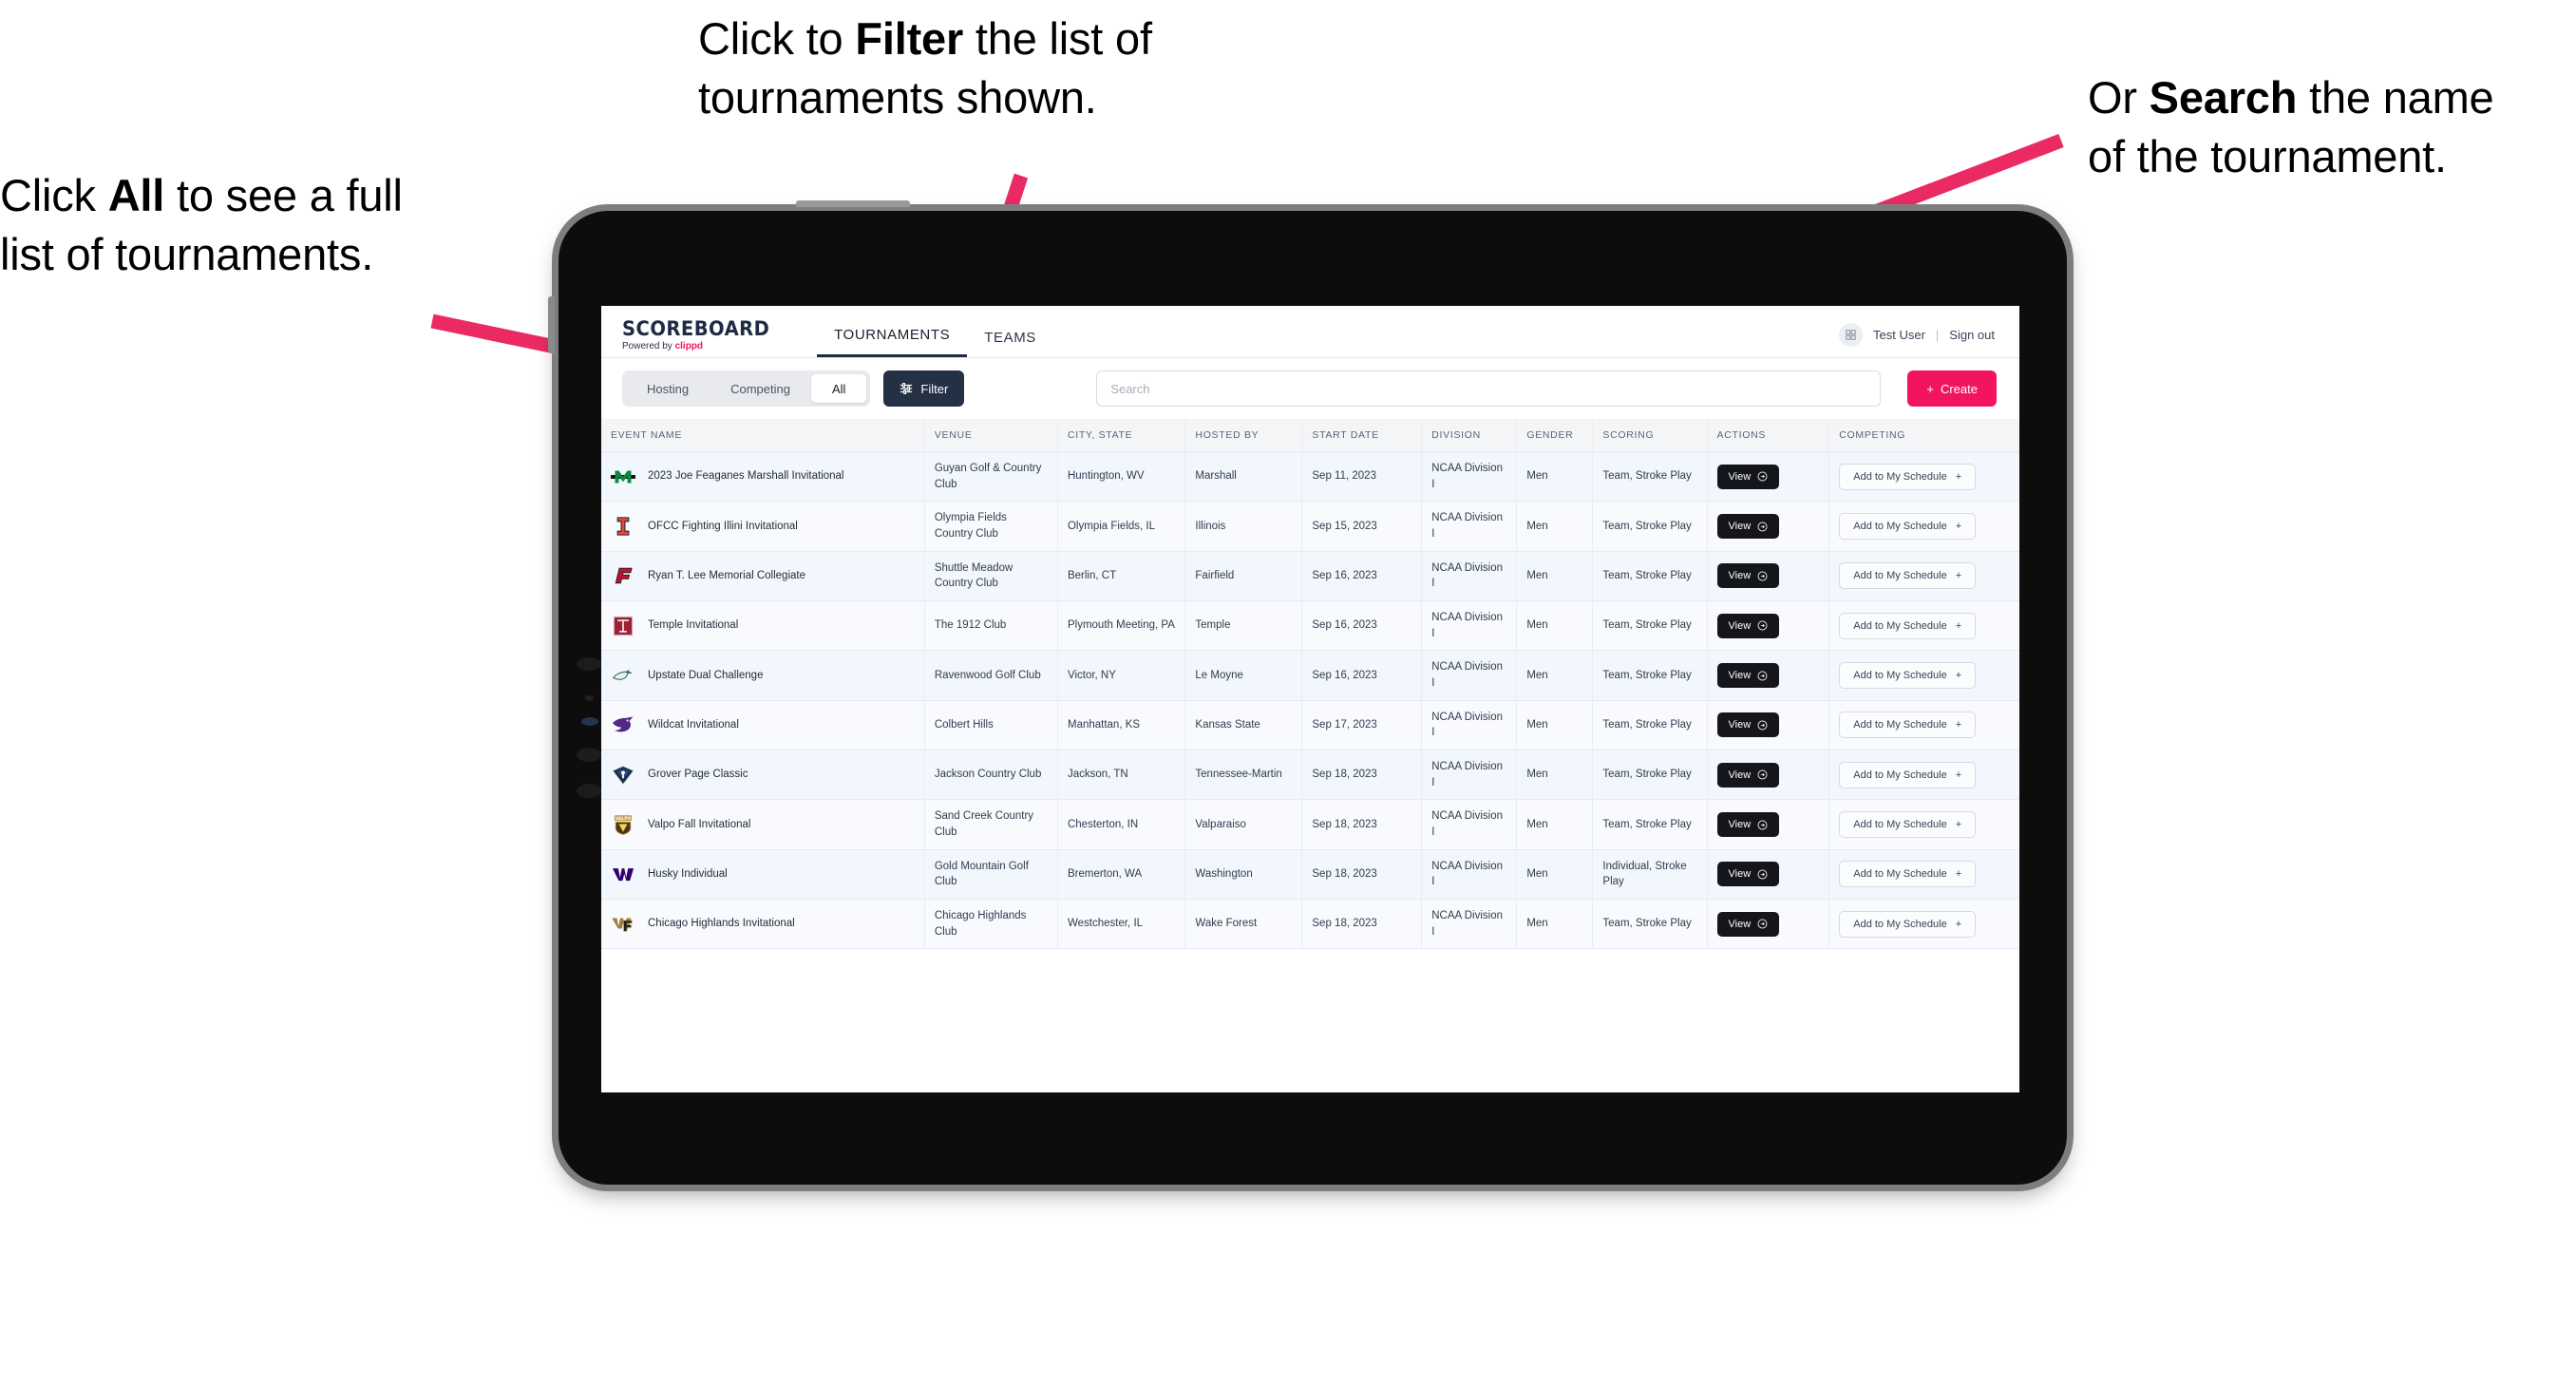 The width and height of the screenshot is (2576, 1386). Describe the element at coordinates (1972, 335) in the screenshot. I see `sign-out-link: Sign out` at that location.